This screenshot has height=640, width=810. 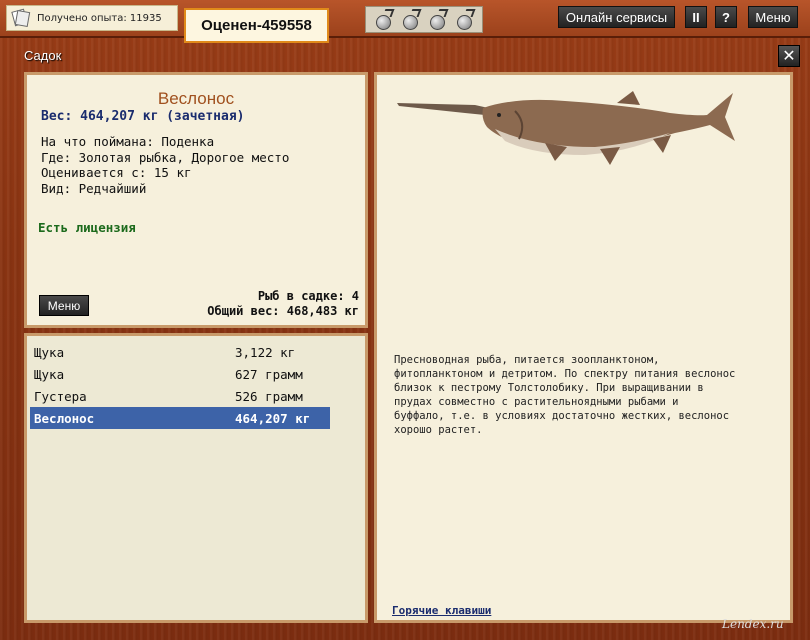 I want to click on list-item: Густера 526 грамм, so click(x=180, y=396).